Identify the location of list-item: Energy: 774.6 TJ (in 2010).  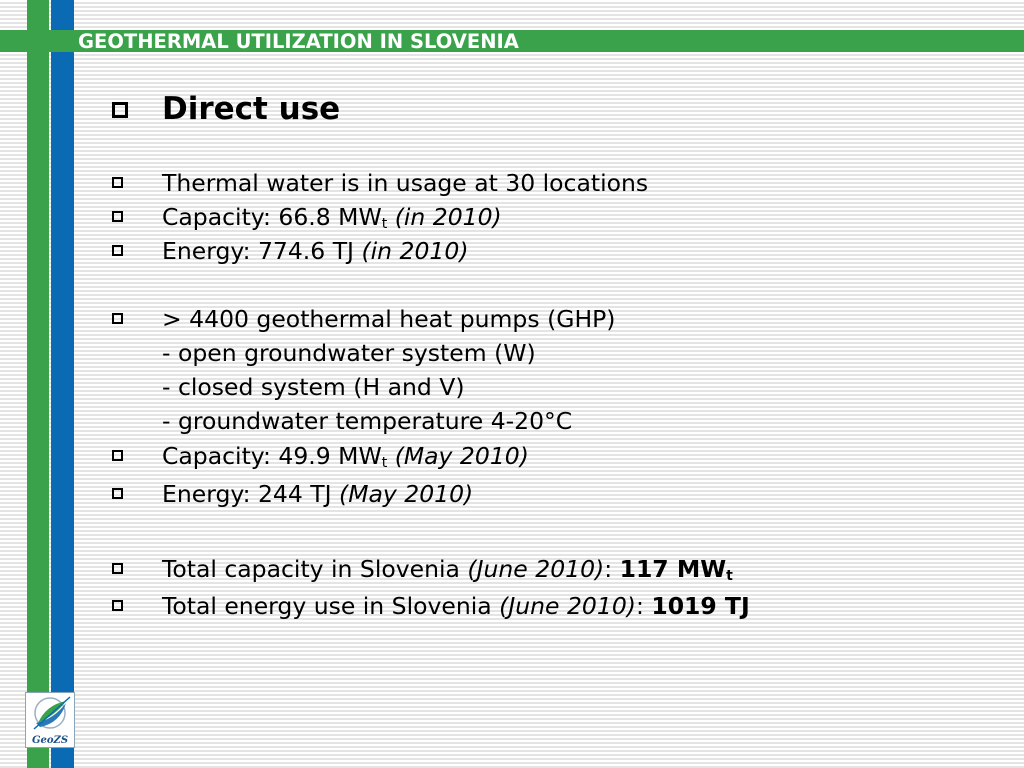
(315, 251).